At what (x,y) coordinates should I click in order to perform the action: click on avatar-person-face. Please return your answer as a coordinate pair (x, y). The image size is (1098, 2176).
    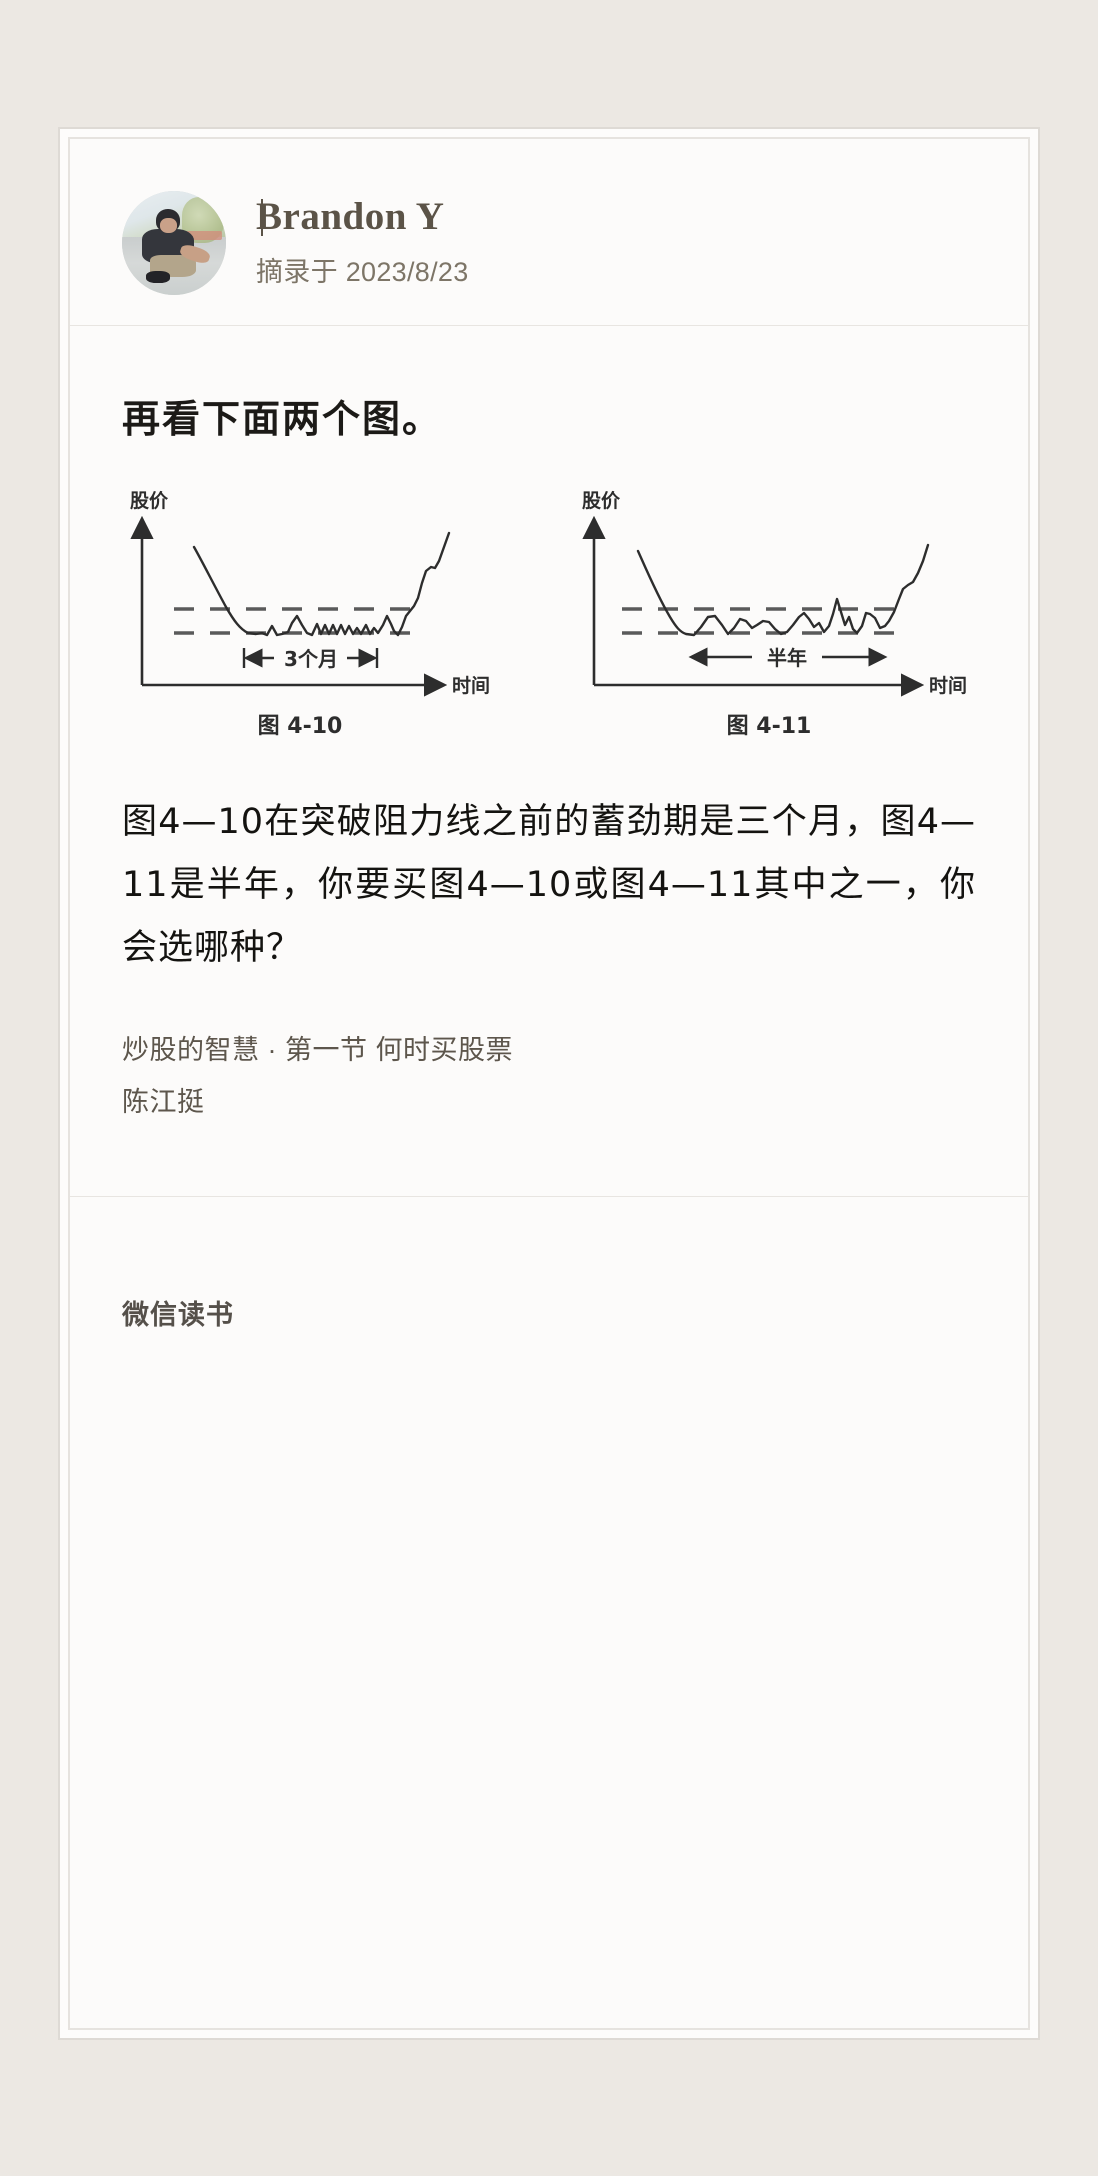
    Looking at the image, I should click on (168, 225).